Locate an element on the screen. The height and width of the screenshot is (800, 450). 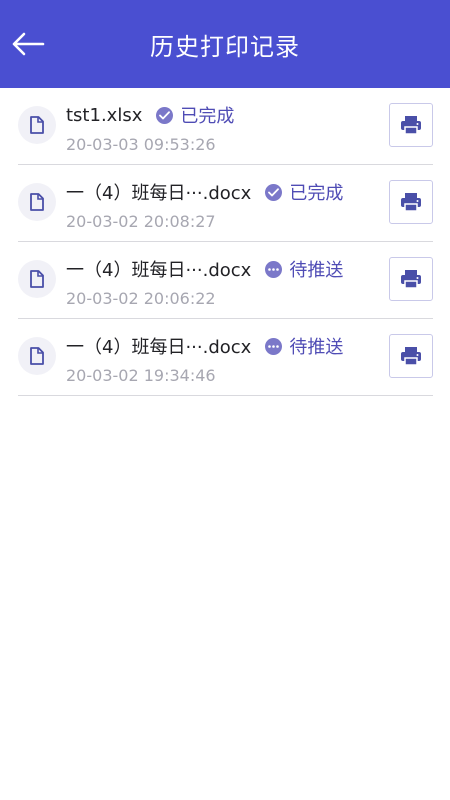
list-item: 一（4）班每日···.docx 待推送 20-03-02 20:06:22 is located at coordinates (225, 280).